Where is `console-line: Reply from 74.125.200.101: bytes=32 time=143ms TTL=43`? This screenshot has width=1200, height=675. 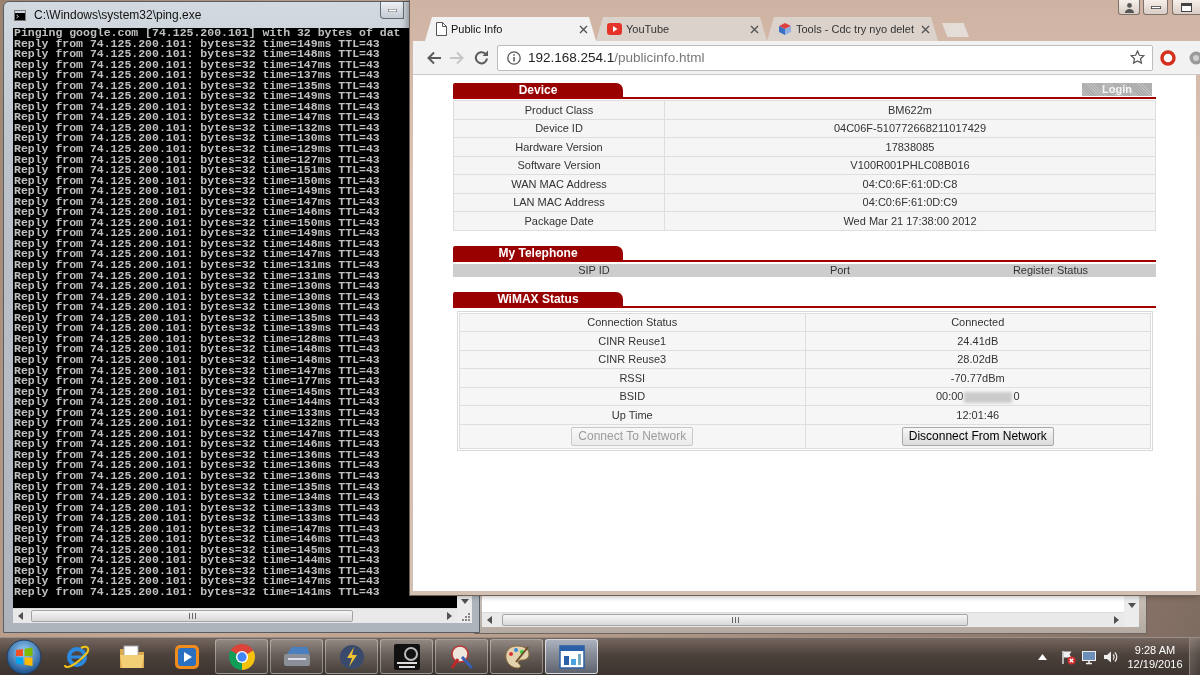 console-line: Reply from 74.125.200.101: bytes=32 time=143ms TTL=43 is located at coordinates (197, 571).